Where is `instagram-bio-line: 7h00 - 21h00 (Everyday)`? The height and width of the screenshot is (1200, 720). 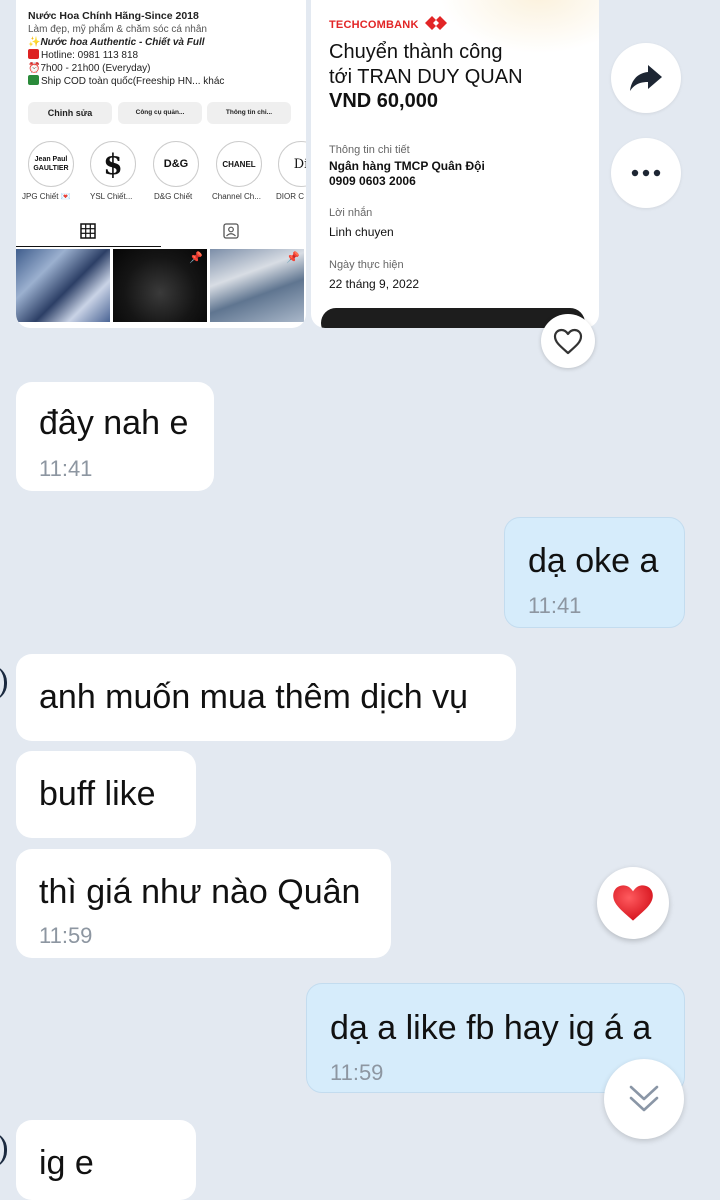 instagram-bio-line: 7h00 - 21h00 (Everyday) is located at coordinates (95, 68).